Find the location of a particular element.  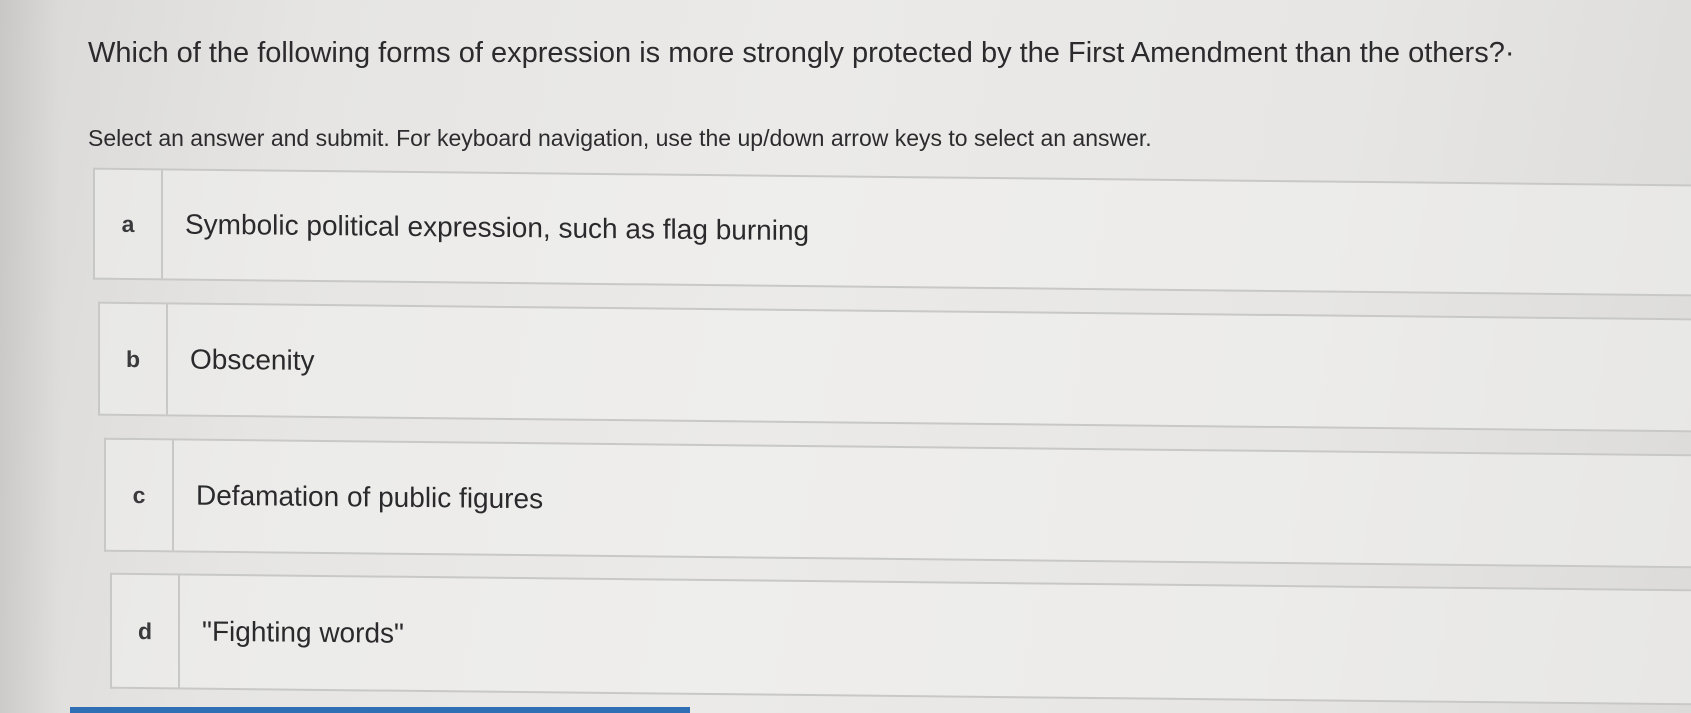

option-text: "Fighting words" is located at coordinates (303, 632).